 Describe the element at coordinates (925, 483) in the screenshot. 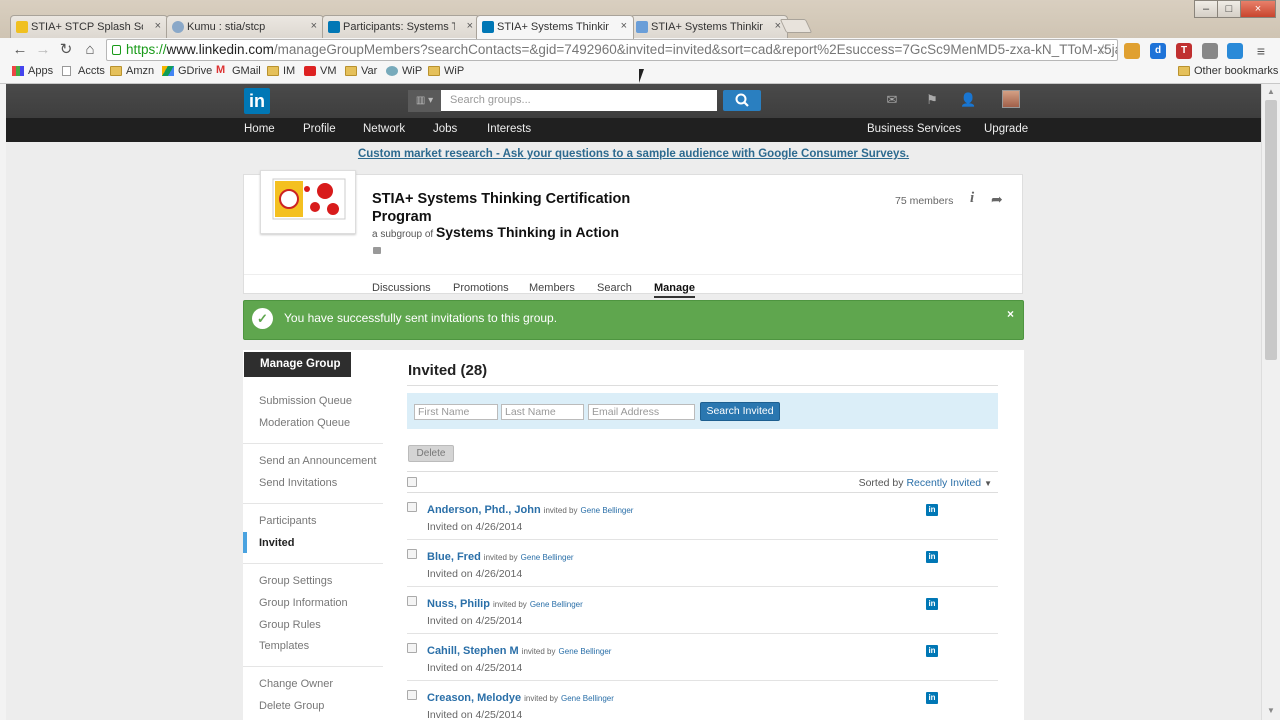

I see `sort-control: Sorted by Recently Invited ▼` at that location.